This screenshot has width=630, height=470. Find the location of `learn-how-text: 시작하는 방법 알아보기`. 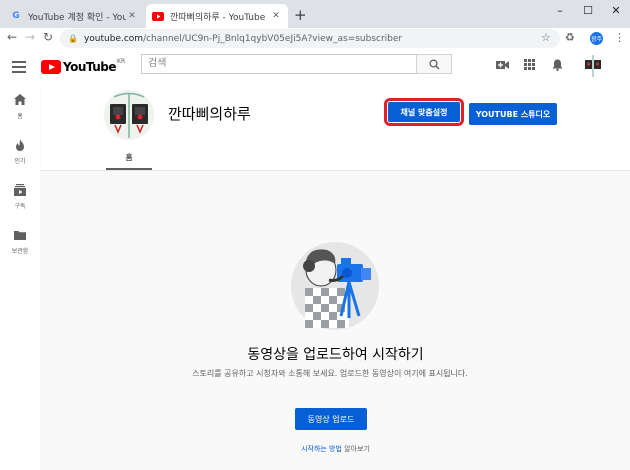

learn-how-text: 시작하는 방법 알아보기 is located at coordinates (335, 449).